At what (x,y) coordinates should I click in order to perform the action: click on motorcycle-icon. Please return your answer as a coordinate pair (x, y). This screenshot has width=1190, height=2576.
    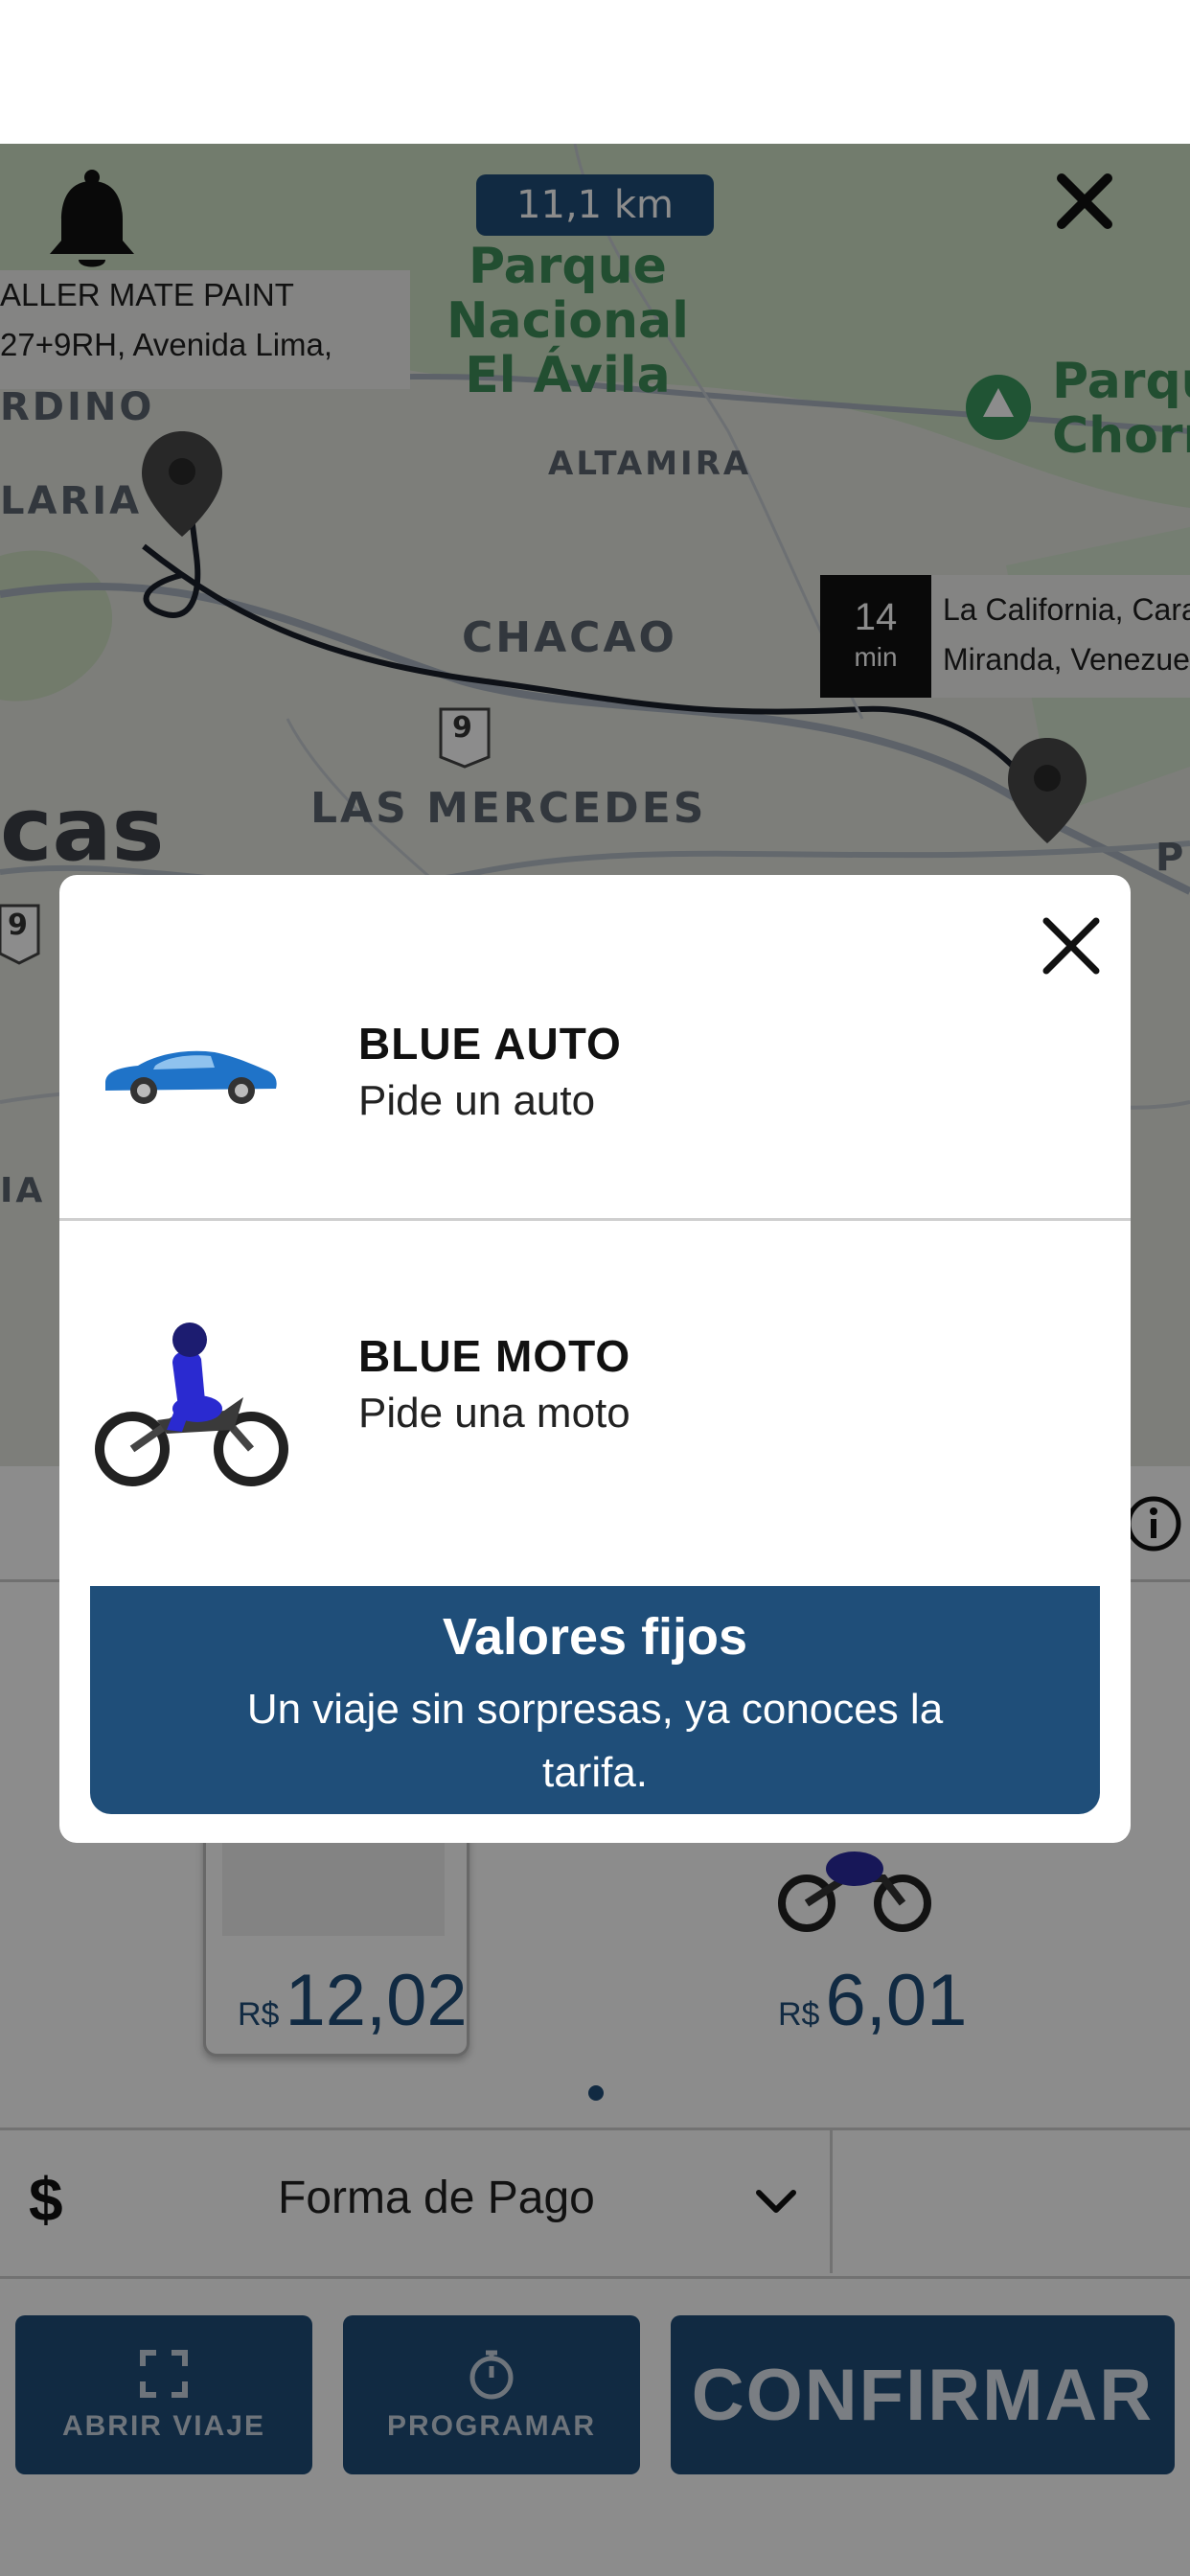
    Looking at the image, I should click on (191, 1396).